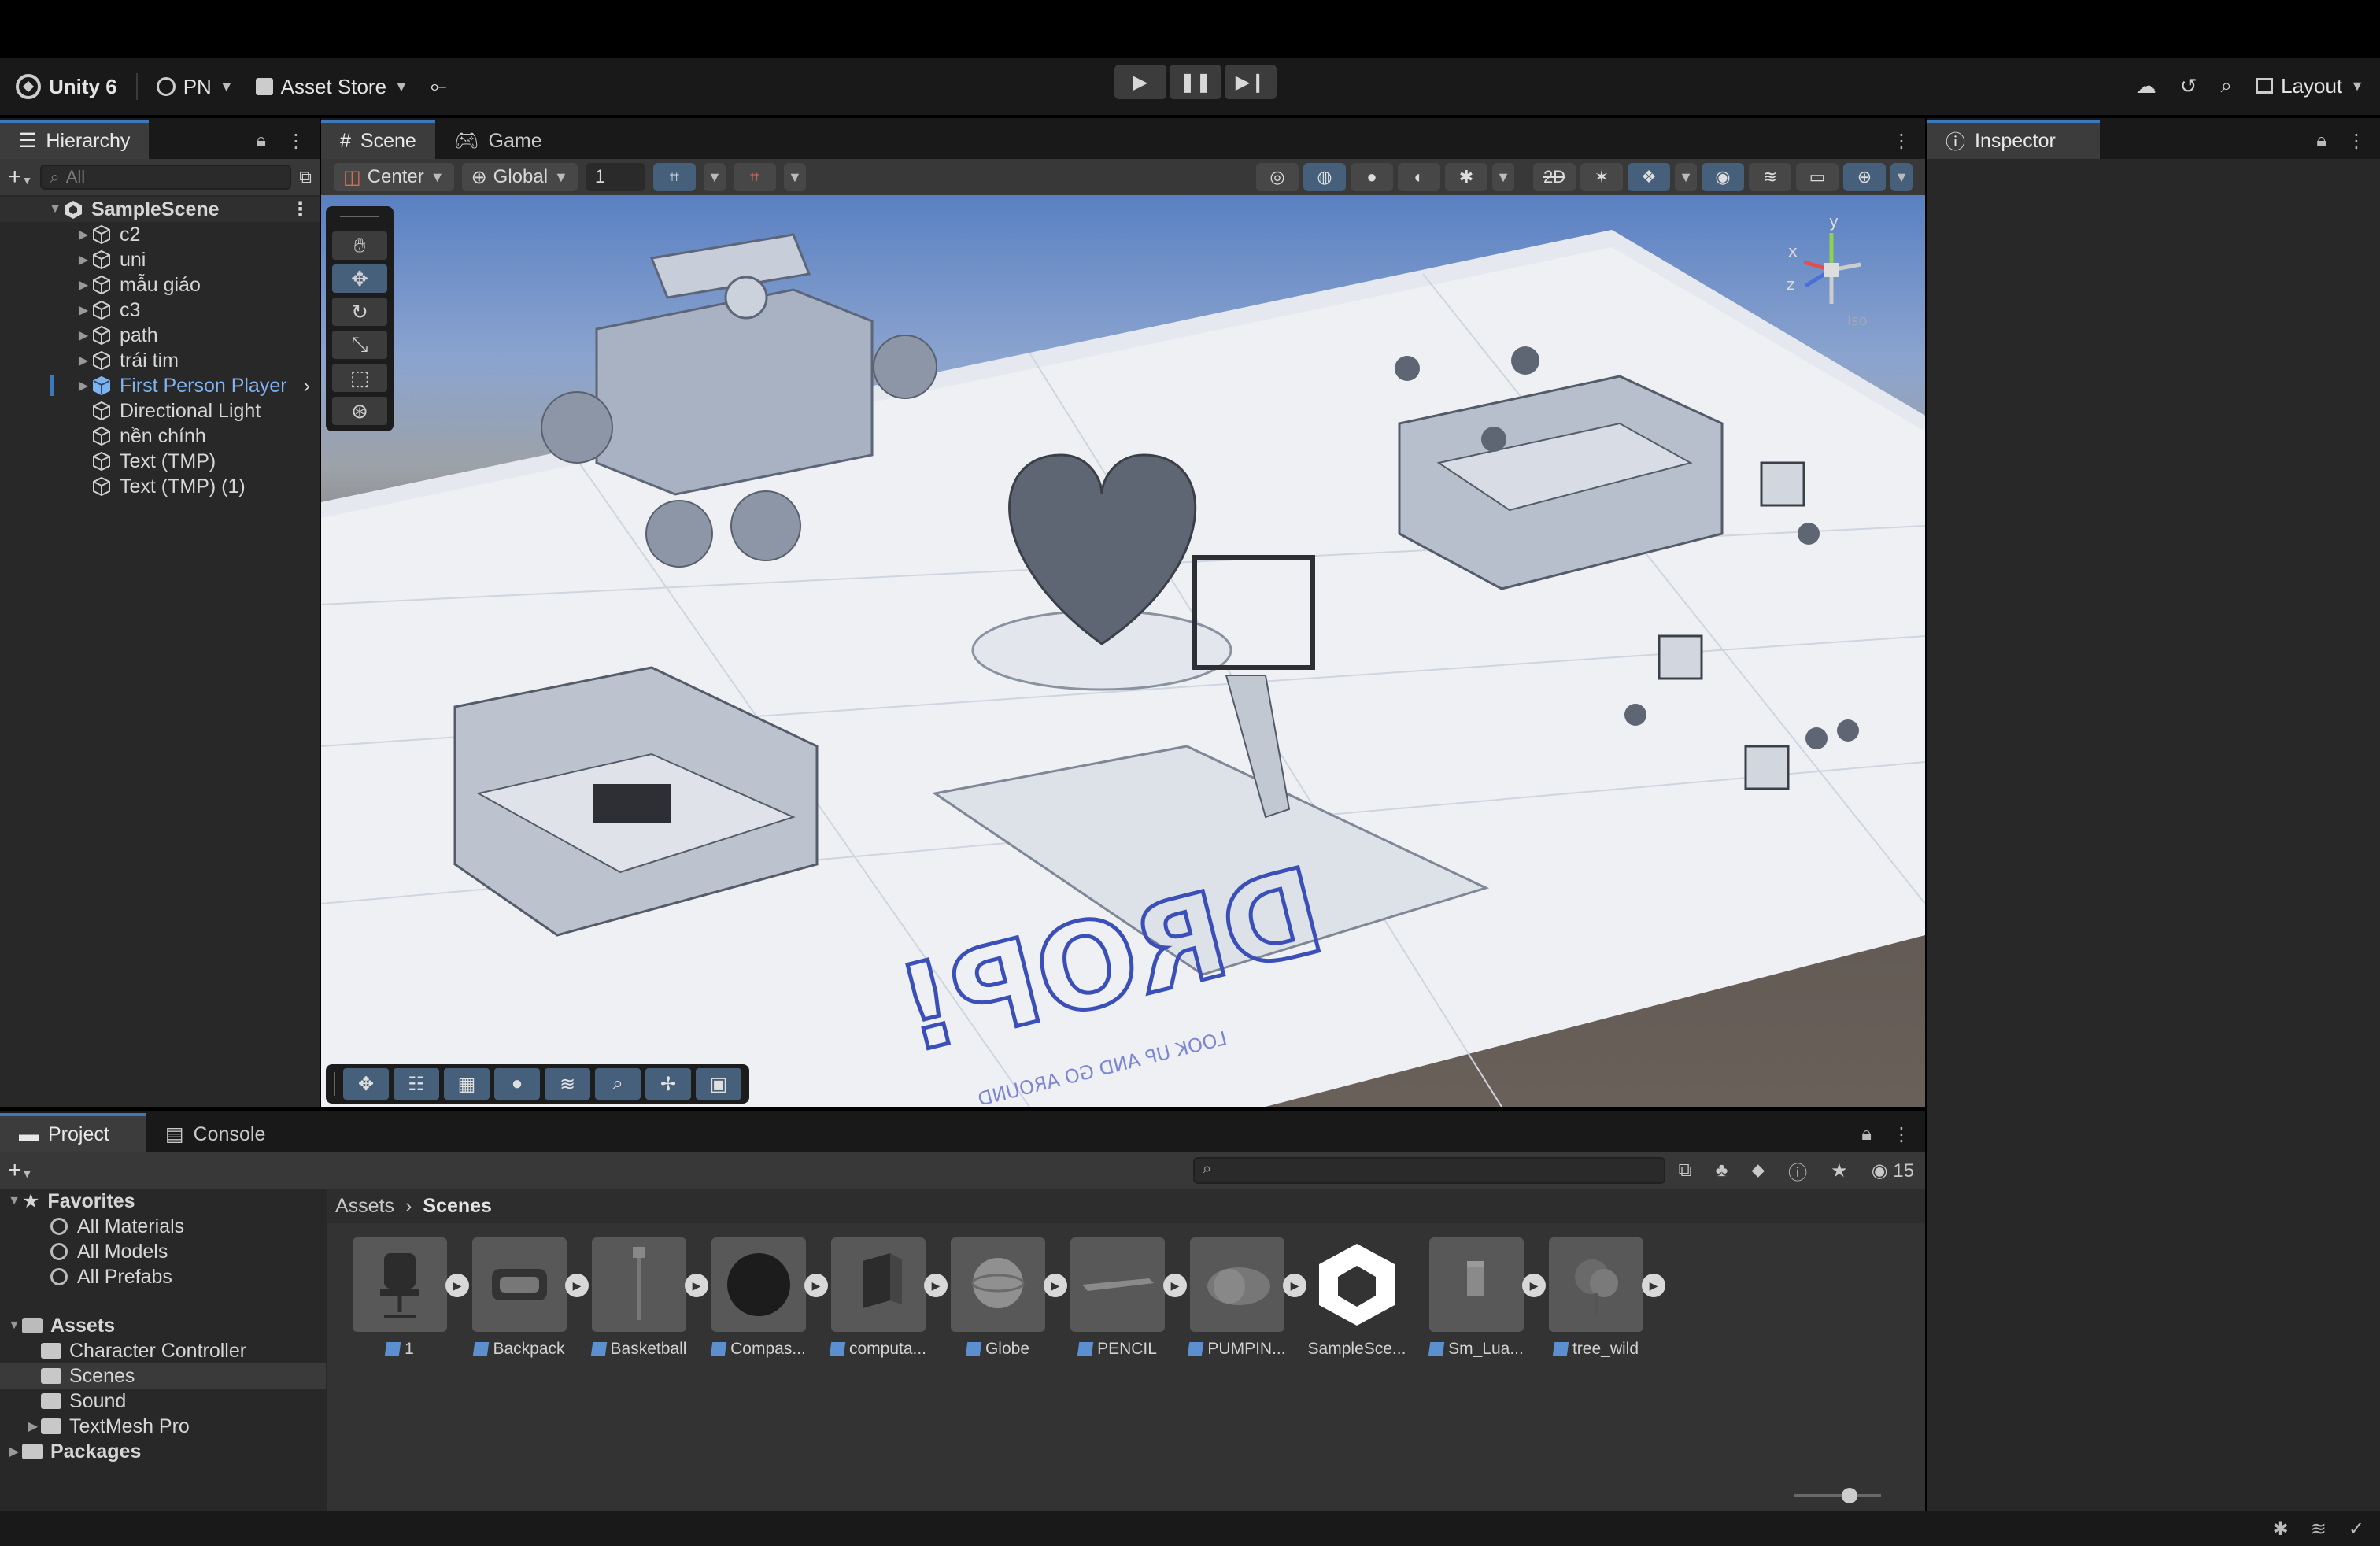 This screenshot has width=2380, height=1546. Describe the element at coordinates (1901, 177) in the screenshot. I see `gizmos-dropdown: ▼` at that location.